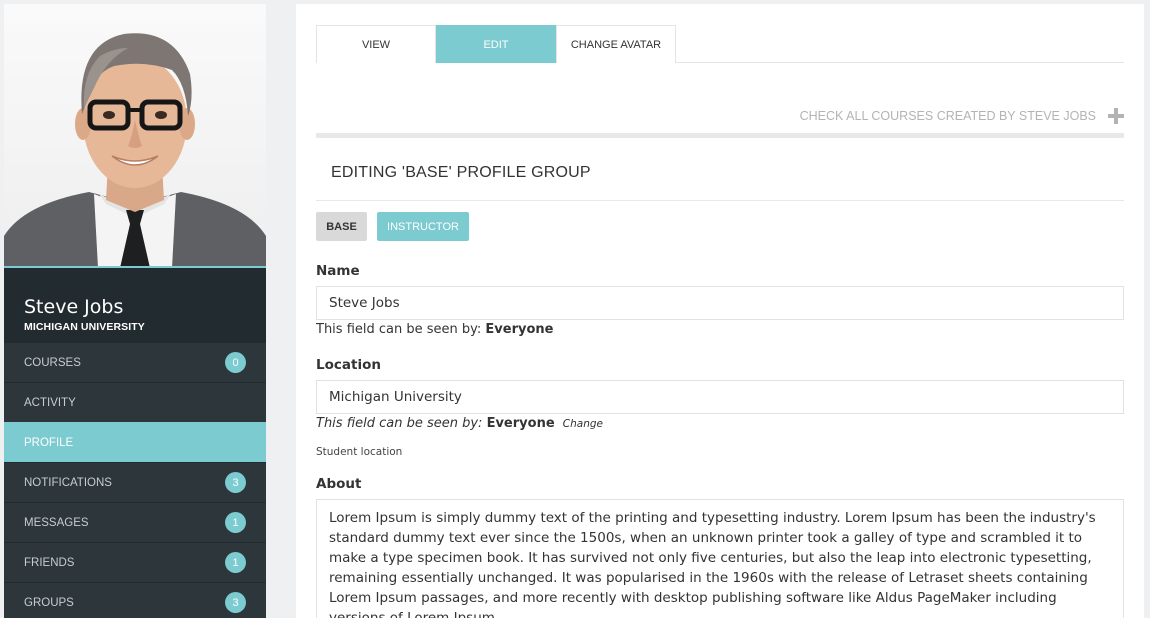 The width and height of the screenshot is (1150, 618). Describe the element at coordinates (376, 44) in the screenshot. I see `tab-view: VIEW` at that location.